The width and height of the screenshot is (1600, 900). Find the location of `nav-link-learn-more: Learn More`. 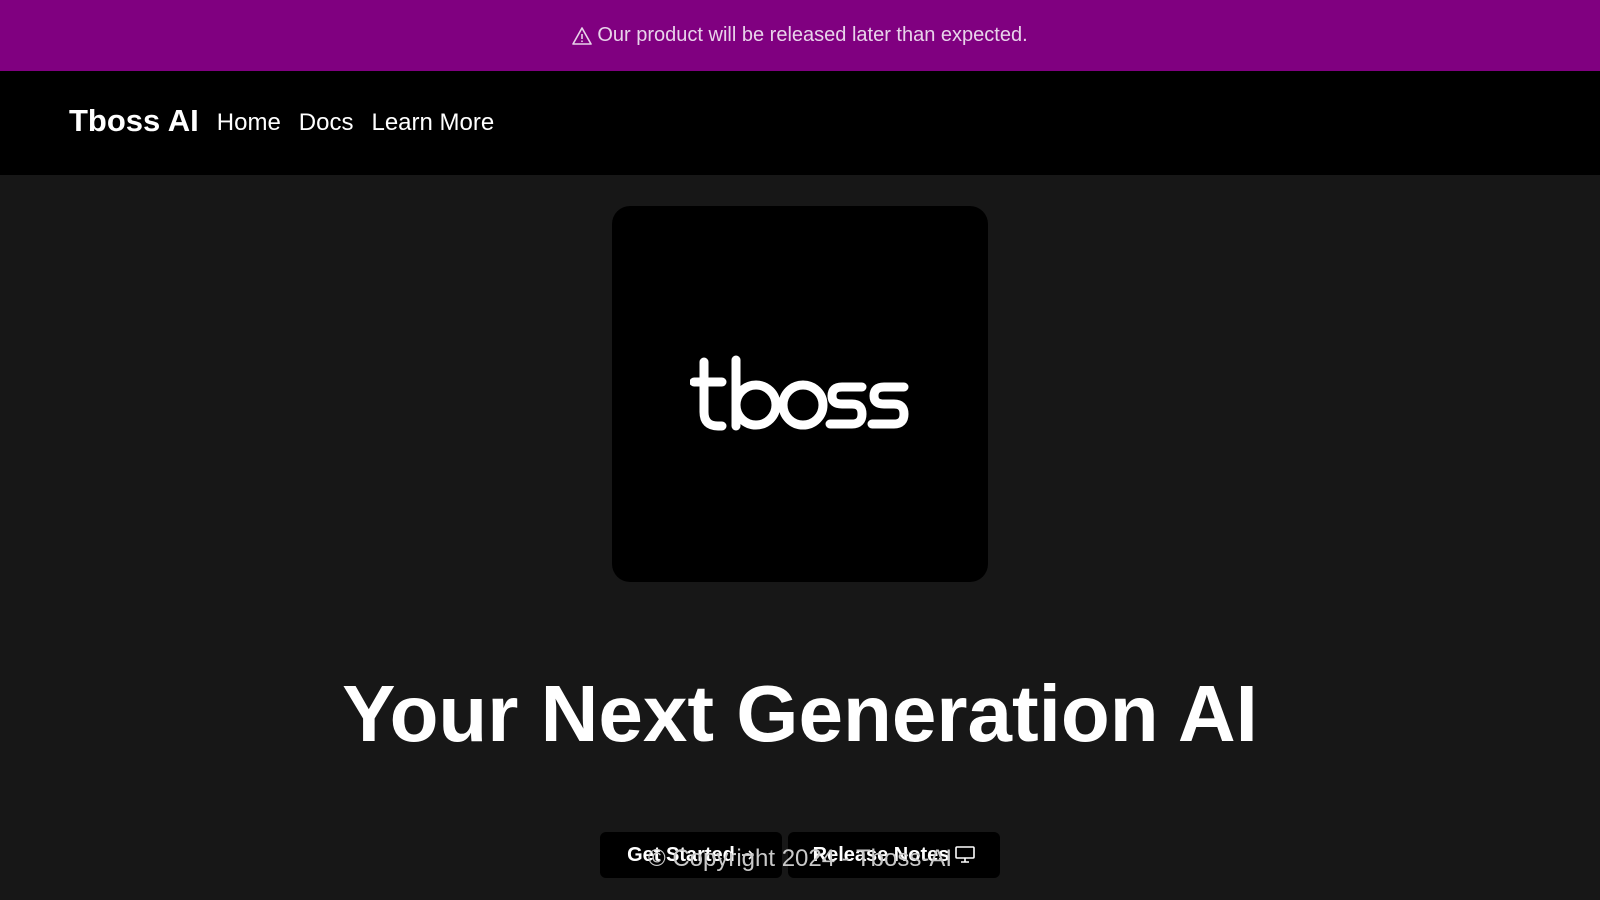

nav-link-learn-more: Learn More is located at coordinates (432, 123).